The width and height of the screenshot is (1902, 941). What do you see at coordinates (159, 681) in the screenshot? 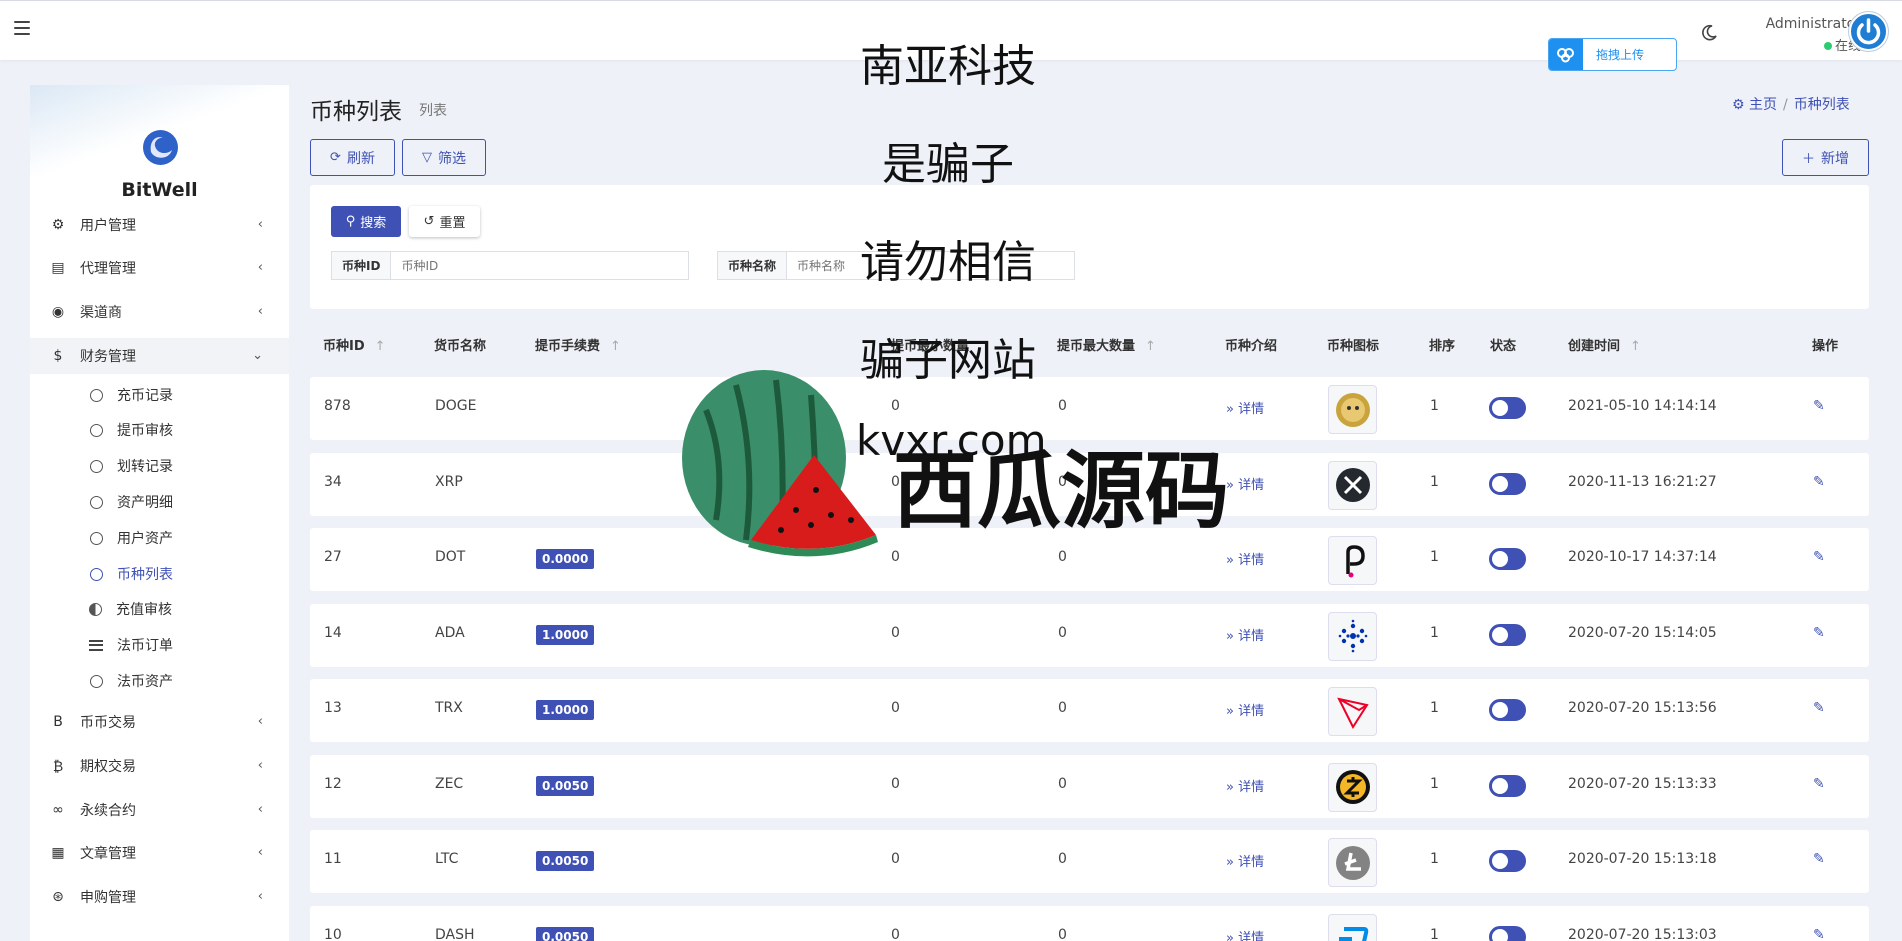
I see `sidebar-subitem-8: 法币资产` at bounding box center [159, 681].